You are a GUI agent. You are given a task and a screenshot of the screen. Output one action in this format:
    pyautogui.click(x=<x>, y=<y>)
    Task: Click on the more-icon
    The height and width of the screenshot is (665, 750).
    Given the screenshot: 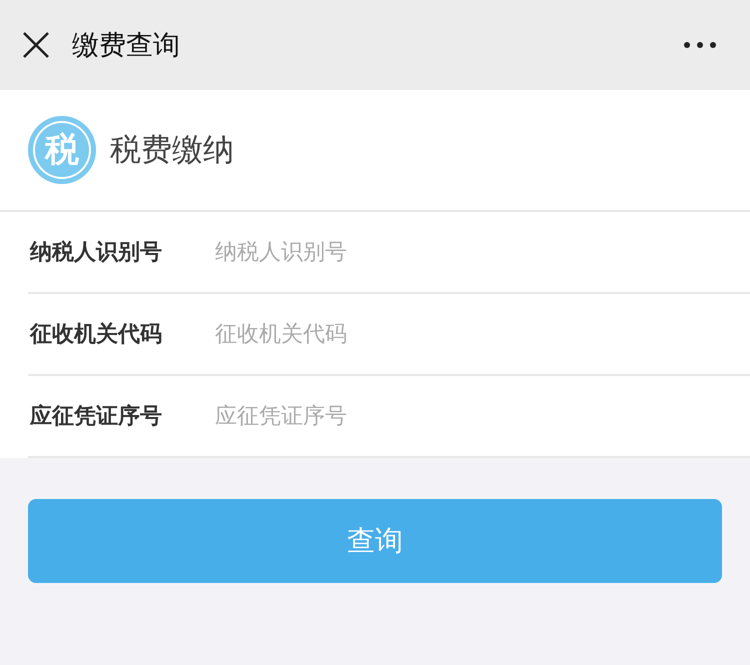 What is the action you would take?
    pyautogui.click(x=700, y=45)
    